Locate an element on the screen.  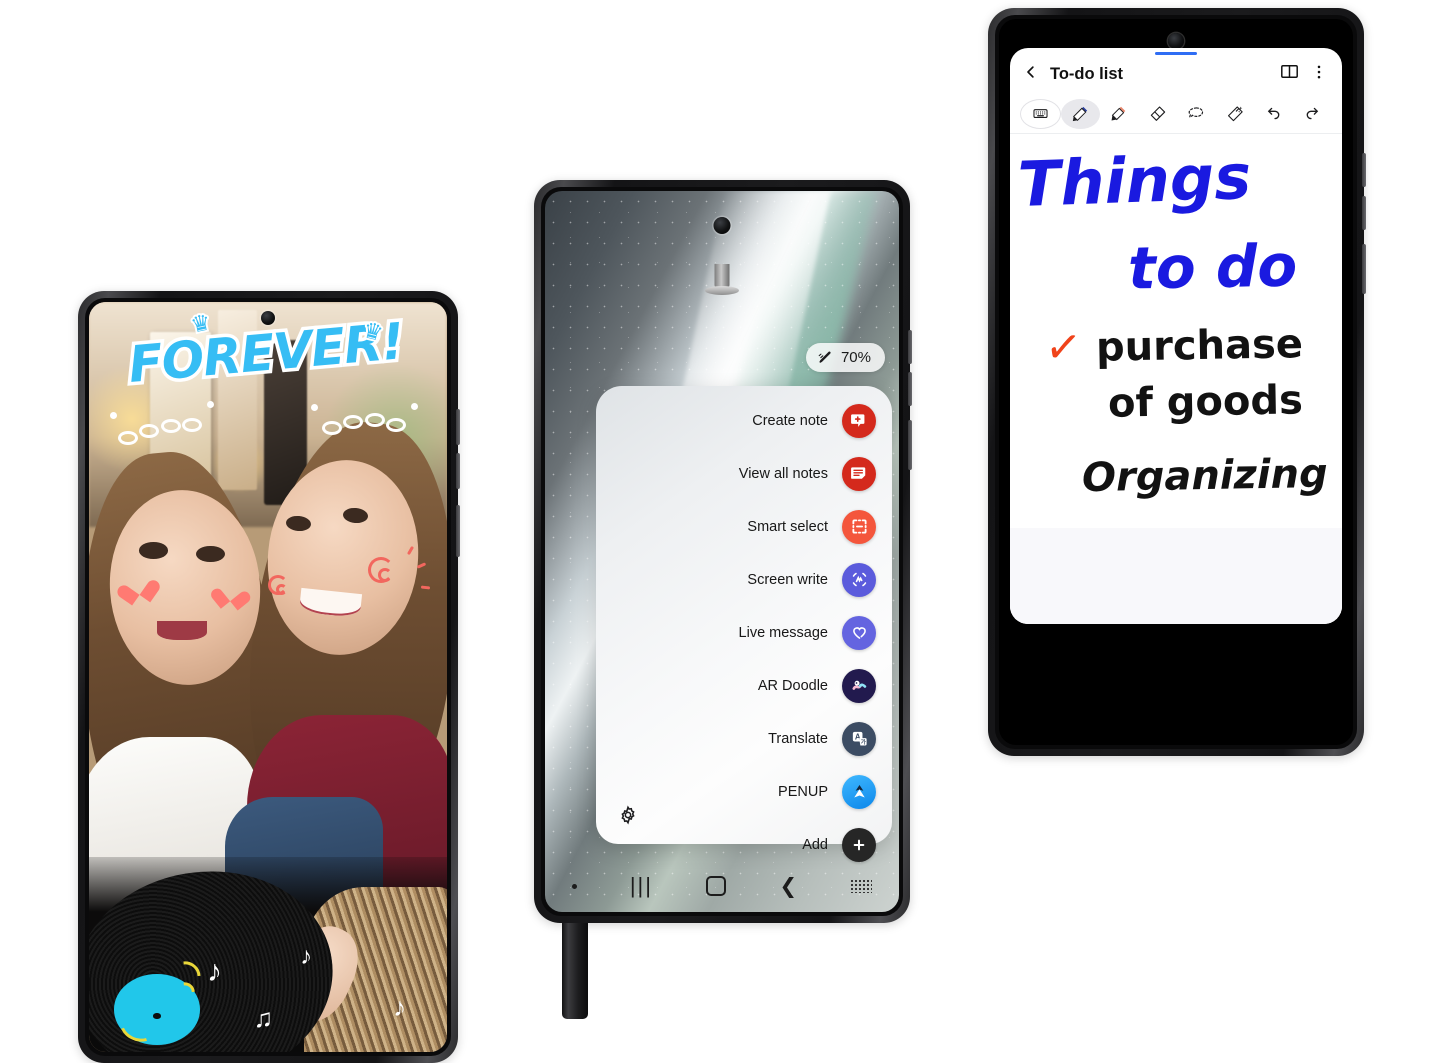
mouth is located at coordinates (182, 630).